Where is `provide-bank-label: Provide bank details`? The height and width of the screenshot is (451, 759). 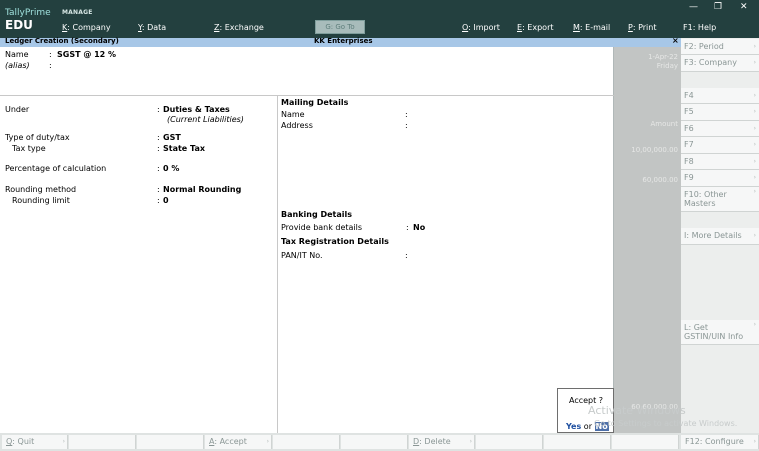
provide-bank-label: Provide bank details is located at coordinates (322, 227).